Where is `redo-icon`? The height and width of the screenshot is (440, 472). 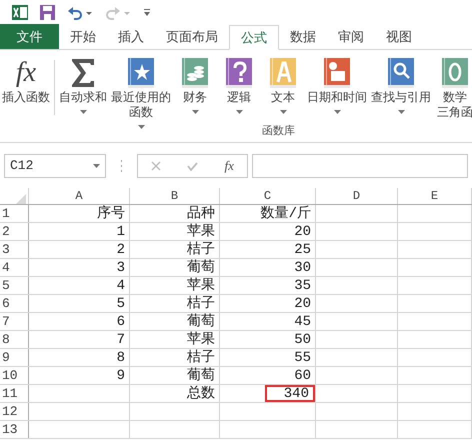
redo-icon is located at coordinates (118, 13).